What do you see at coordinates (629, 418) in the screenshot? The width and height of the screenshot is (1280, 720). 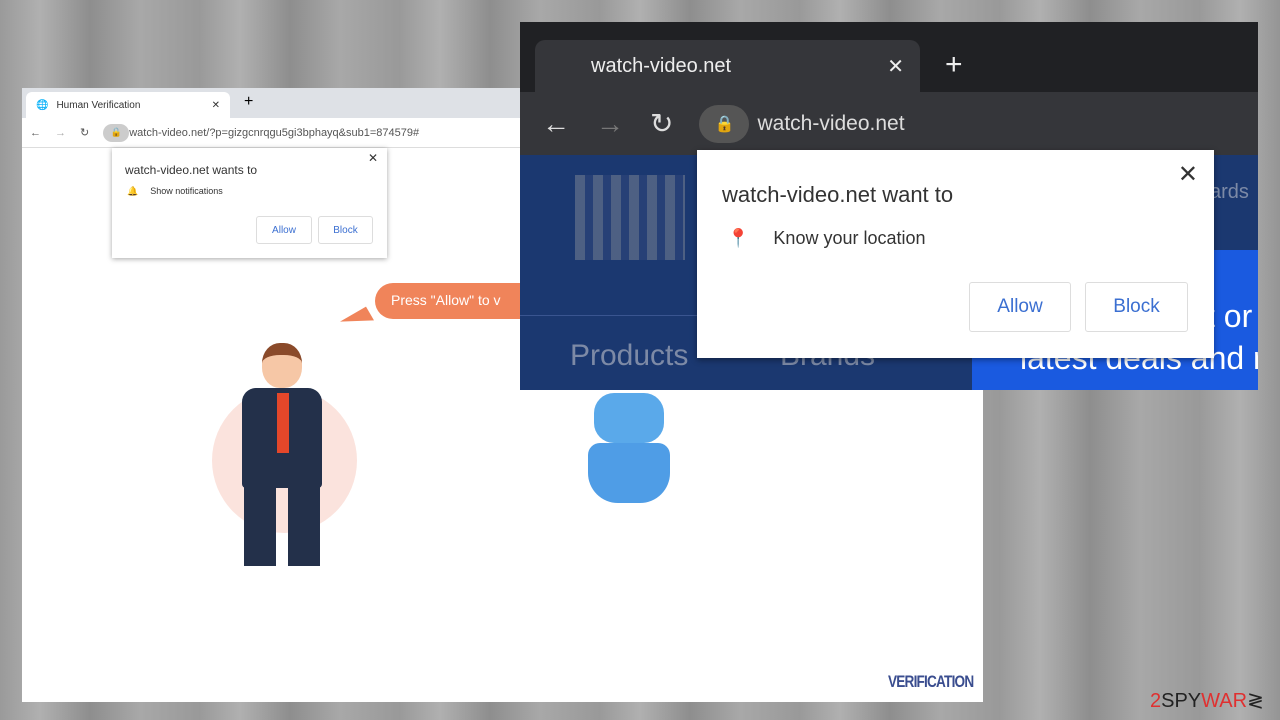 I see `robot-head` at bounding box center [629, 418].